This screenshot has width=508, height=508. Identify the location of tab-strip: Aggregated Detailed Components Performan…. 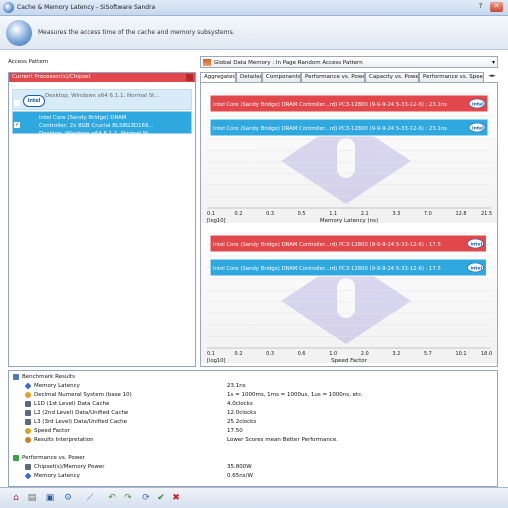
(342, 77).